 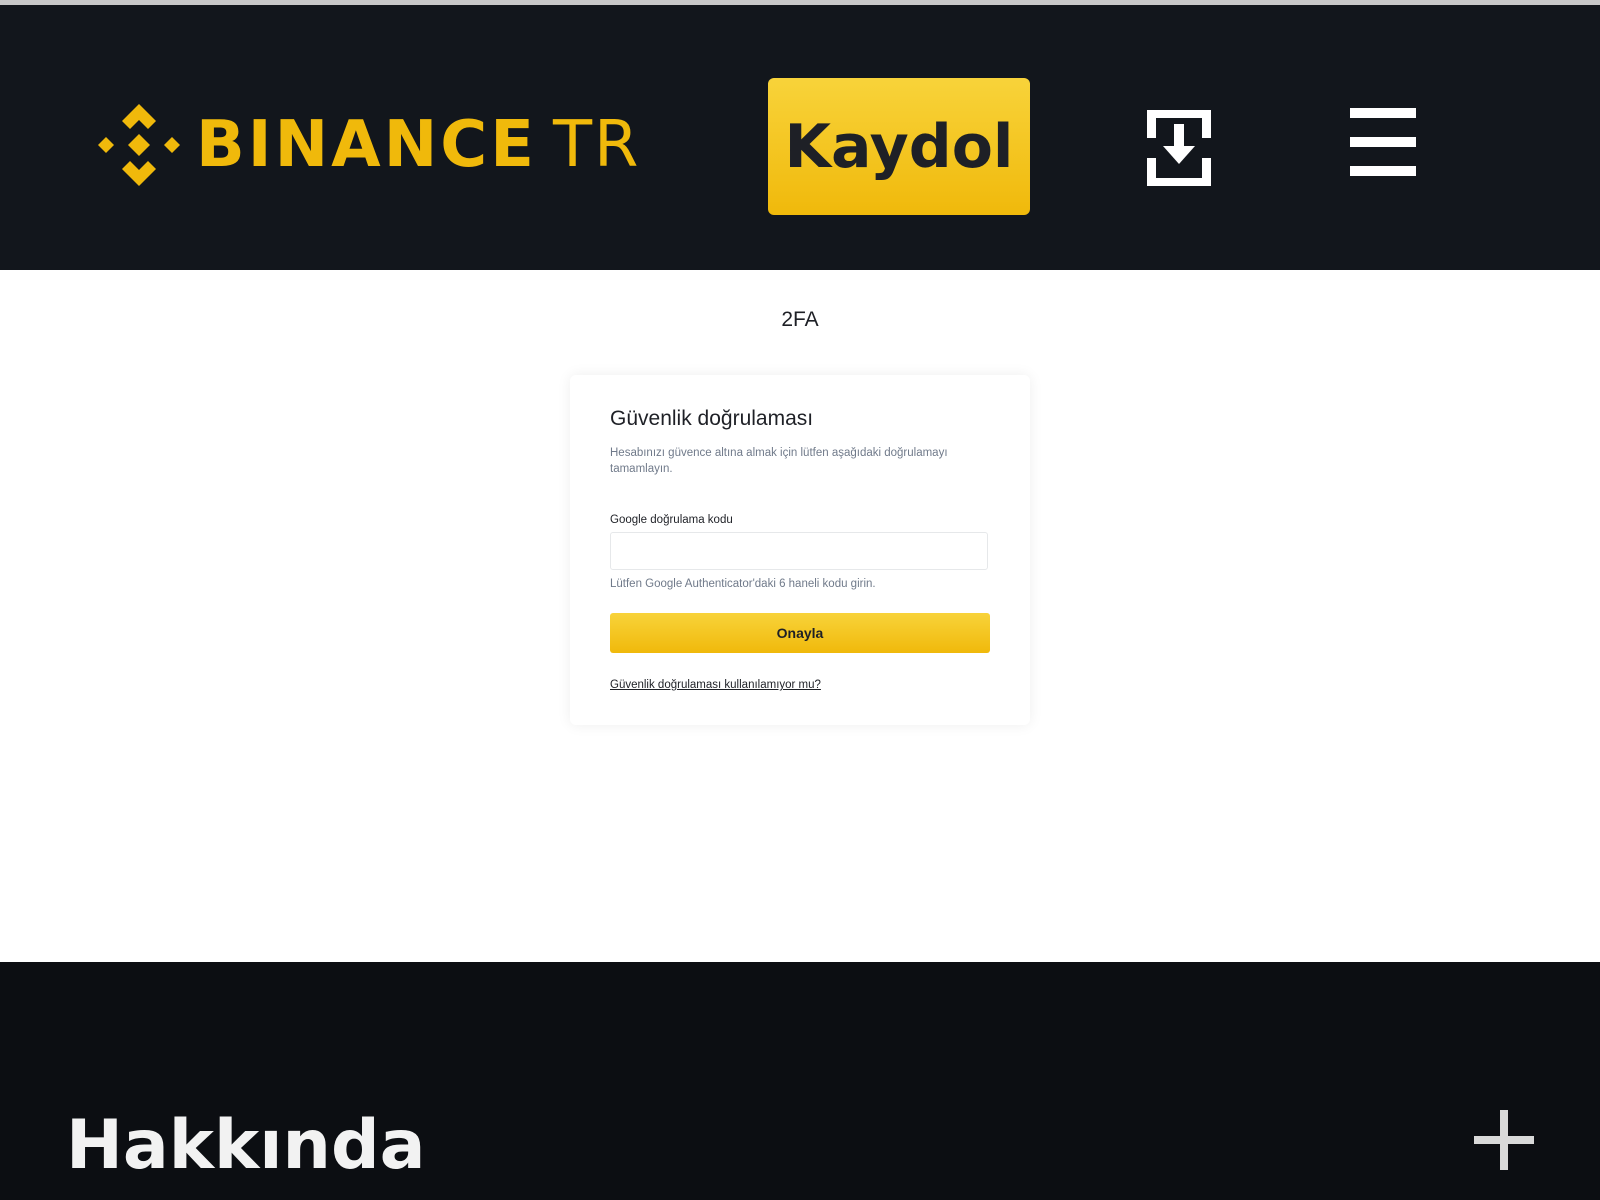 What do you see at coordinates (899, 146) in the screenshot?
I see `signup-button: Kaydol` at bounding box center [899, 146].